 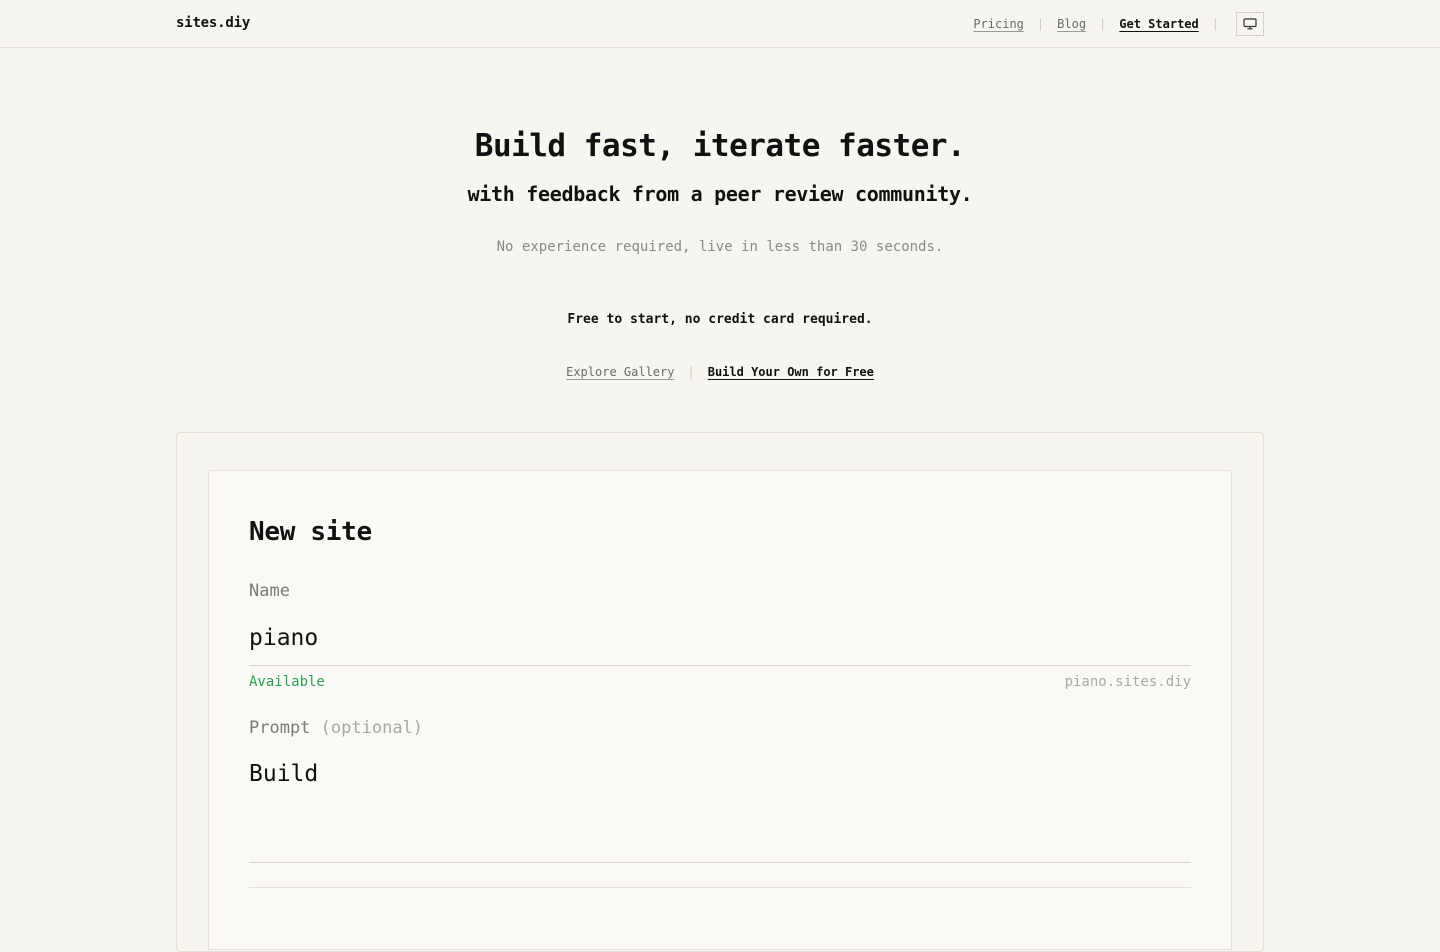 I want to click on prompt-textarea: Build, so click(x=720, y=812).